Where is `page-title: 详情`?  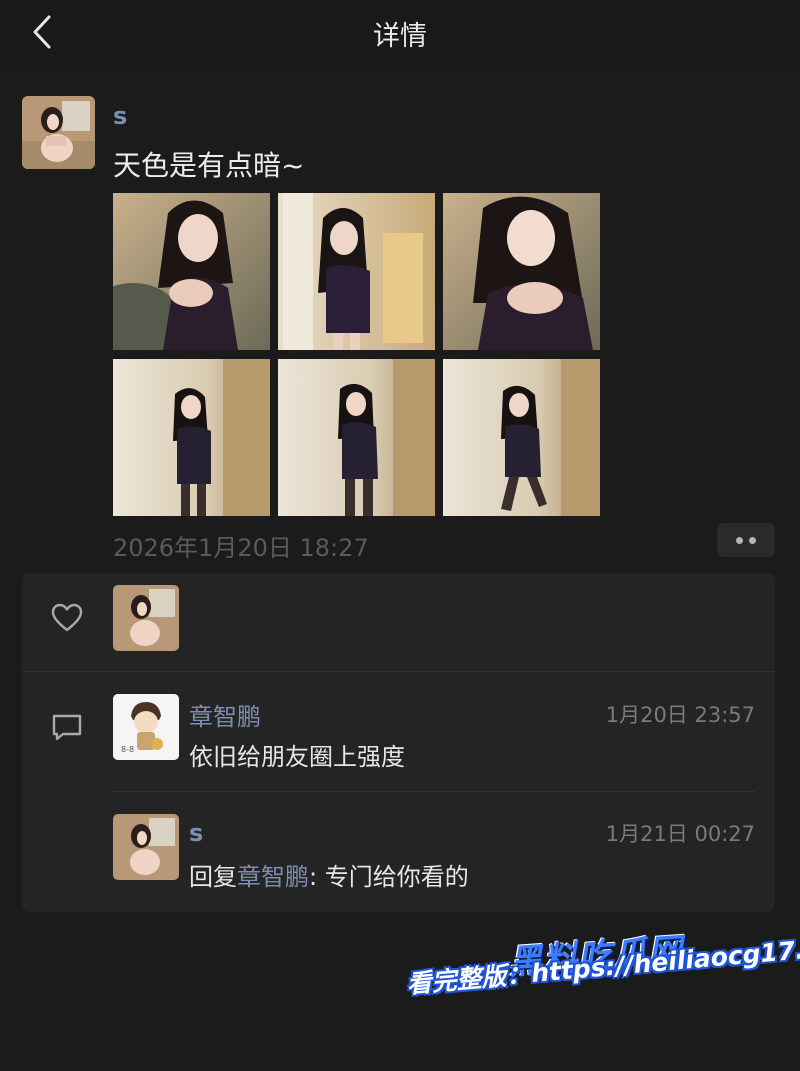
page-title: 详情 is located at coordinates (400, 36).